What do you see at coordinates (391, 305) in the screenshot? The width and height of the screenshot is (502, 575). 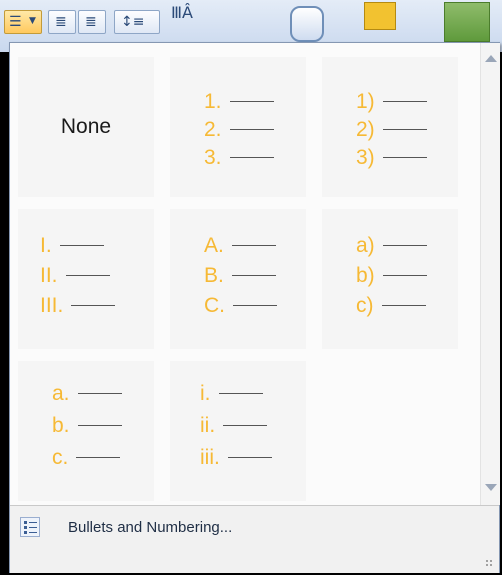 I see `list-item: c)` at bounding box center [391, 305].